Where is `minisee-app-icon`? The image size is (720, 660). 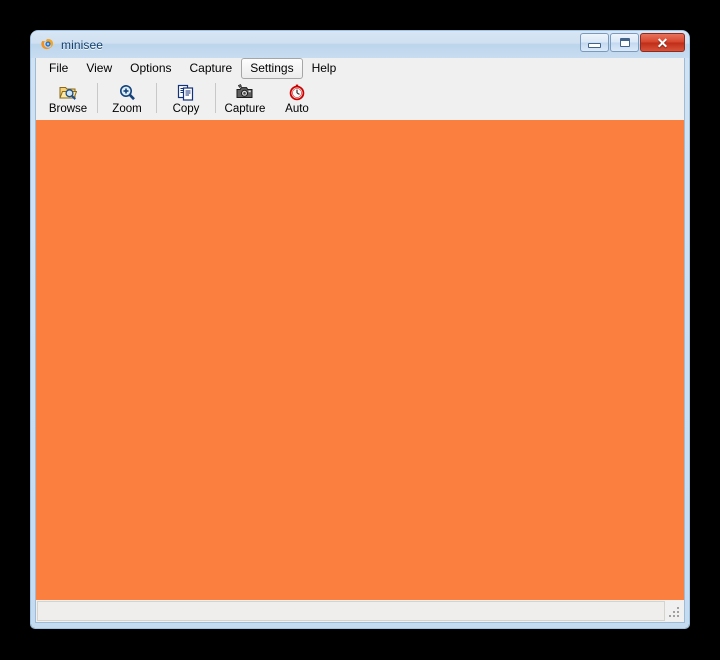
minisee-app-icon is located at coordinates (47, 45).